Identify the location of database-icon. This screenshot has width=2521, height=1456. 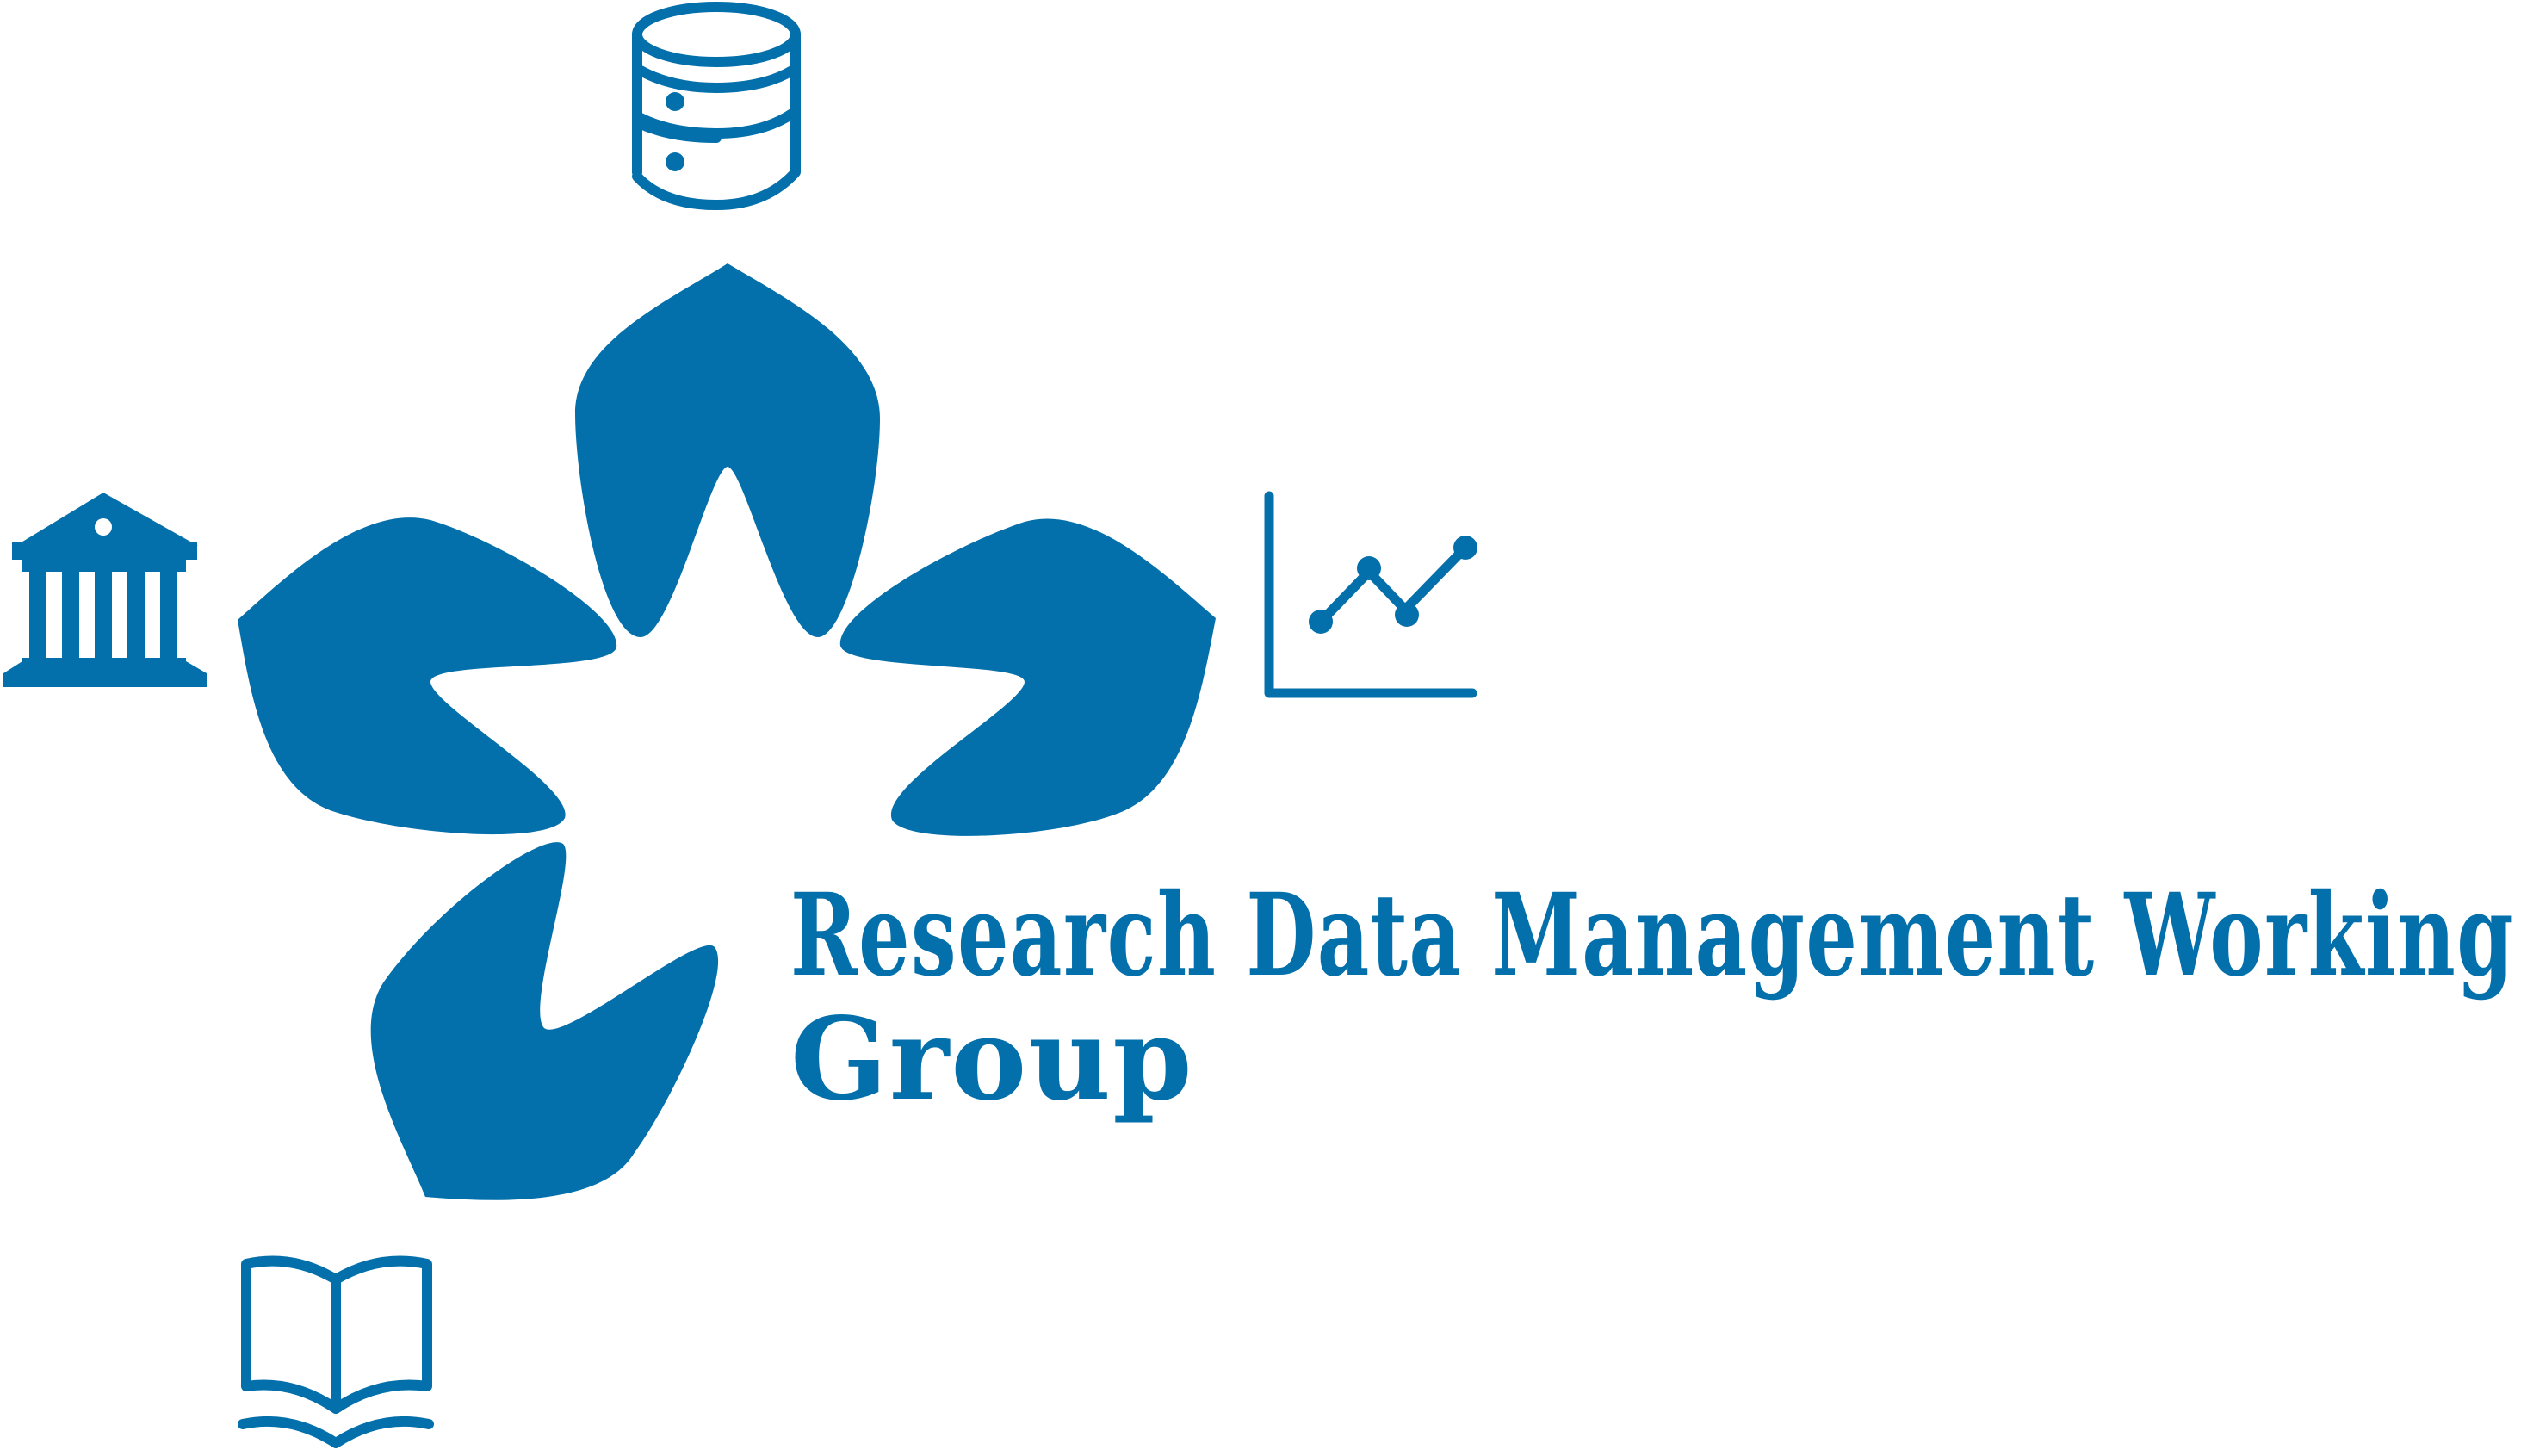
(717, 106).